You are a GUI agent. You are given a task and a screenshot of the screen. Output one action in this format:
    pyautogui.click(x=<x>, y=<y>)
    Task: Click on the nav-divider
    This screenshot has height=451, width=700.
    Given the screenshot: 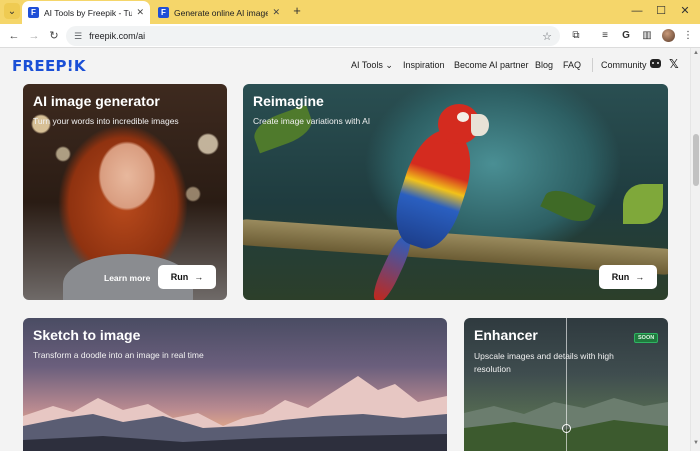 What is the action you would take?
    pyautogui.click(x=592, y=65)
    